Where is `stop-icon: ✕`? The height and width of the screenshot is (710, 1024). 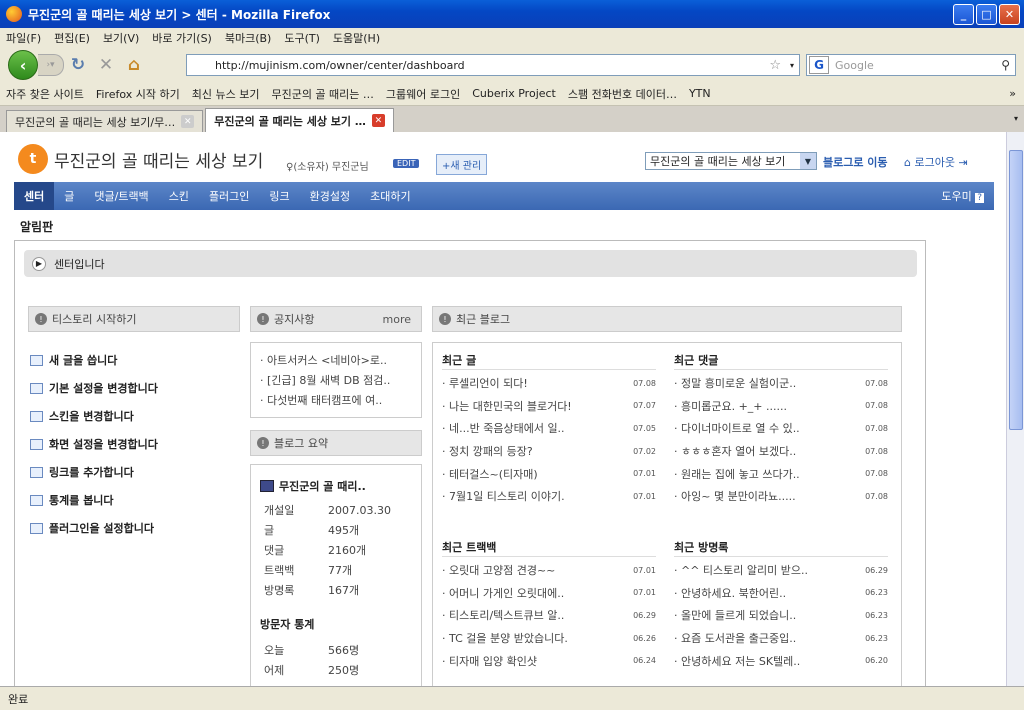
stop-icon: ✕ is located at coordinates (106, 65).